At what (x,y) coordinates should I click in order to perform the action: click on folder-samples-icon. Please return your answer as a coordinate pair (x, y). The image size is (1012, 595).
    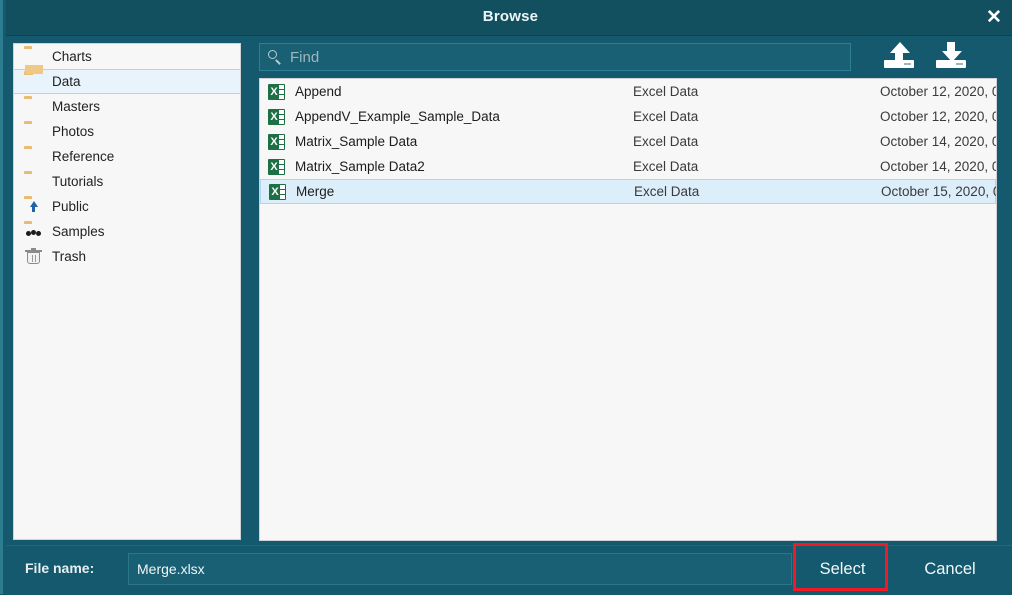
    Looking at the image, I should click on (33, 232).